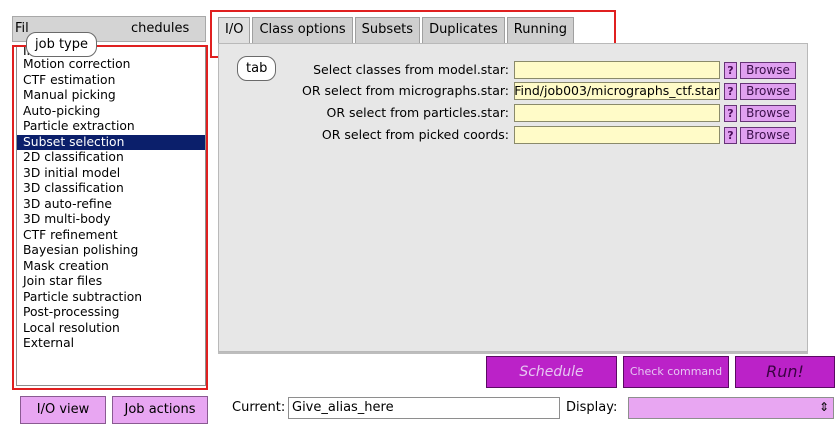 Image resolution: width=838 pixels, height=424 pixels. What do you see at coordinates (411, 69) in the screenshot?
I see `field-label-model-star: Select classes from model.star:` at bounding box center [411, 69].